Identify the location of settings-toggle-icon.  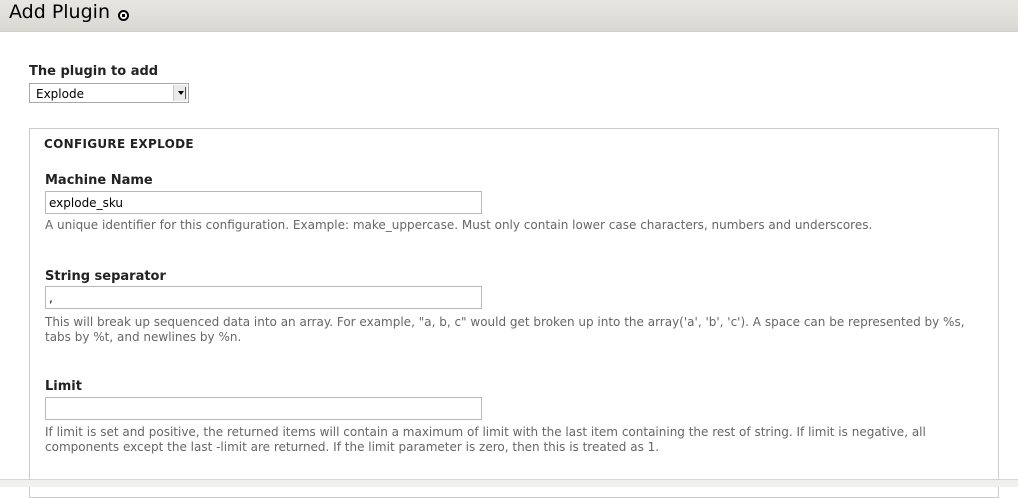
(123, 15).